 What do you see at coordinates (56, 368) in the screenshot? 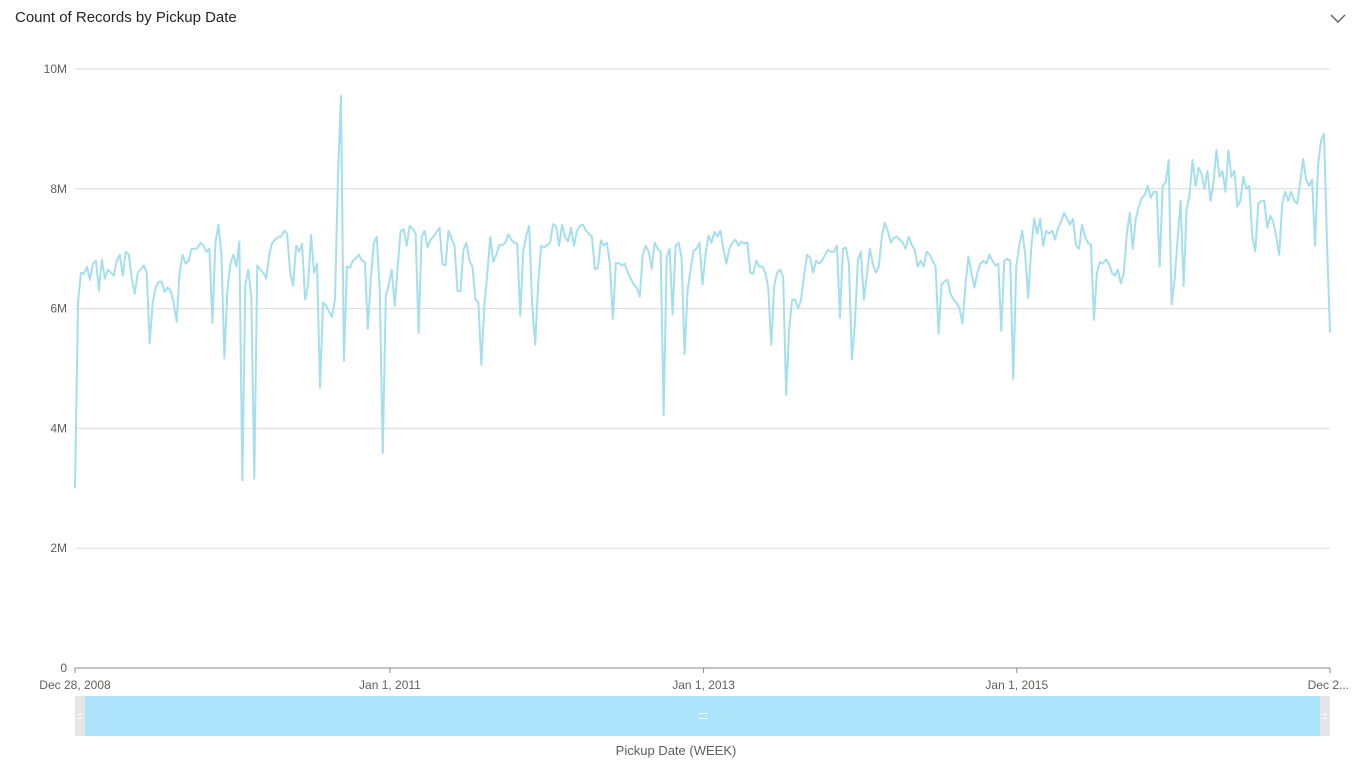
I see `y-axis-ticks: 0 2M 4M 6M 8M 10M` at bounding box center [56, 368].